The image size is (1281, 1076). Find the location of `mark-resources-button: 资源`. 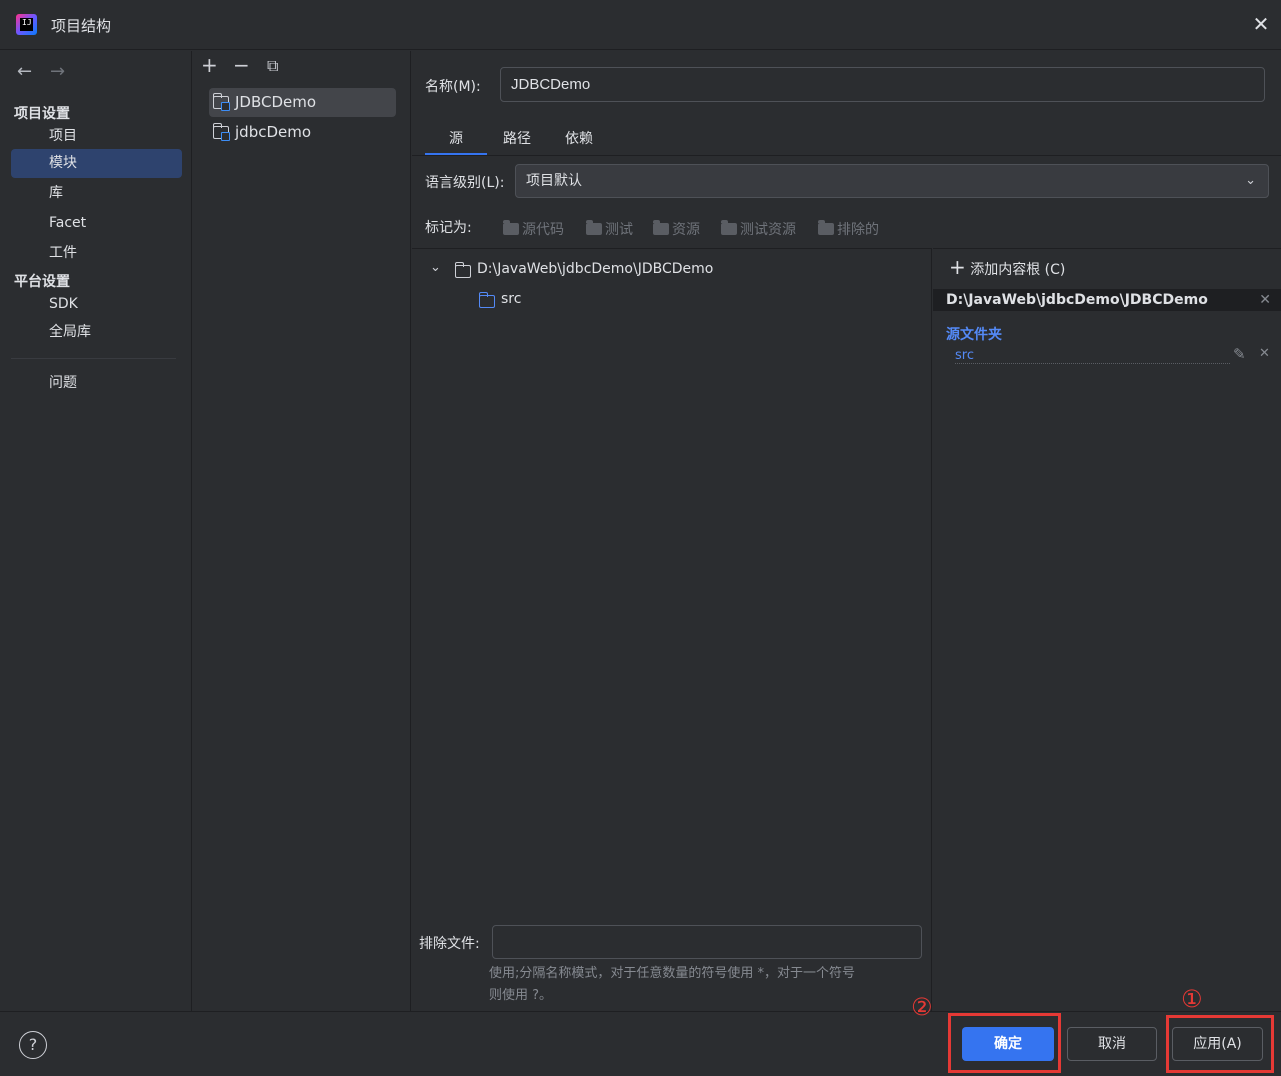

mark-resources-button: 资源 is located at coordinates (676, 229).